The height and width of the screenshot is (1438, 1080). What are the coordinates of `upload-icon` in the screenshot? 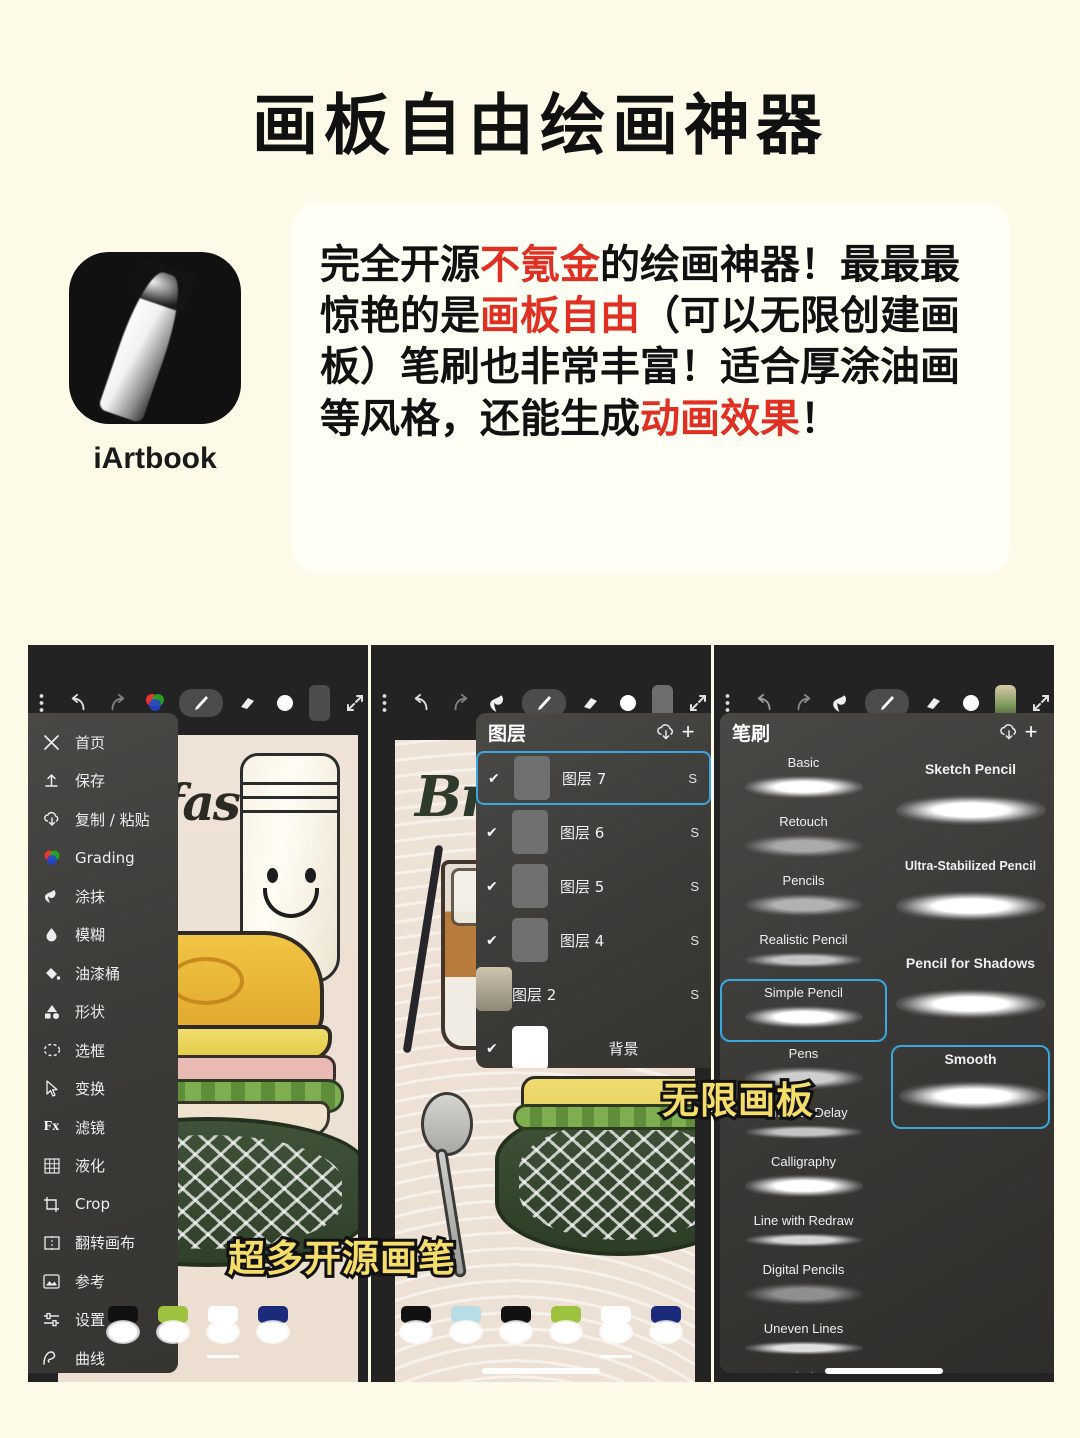 It's located at (51, 780).